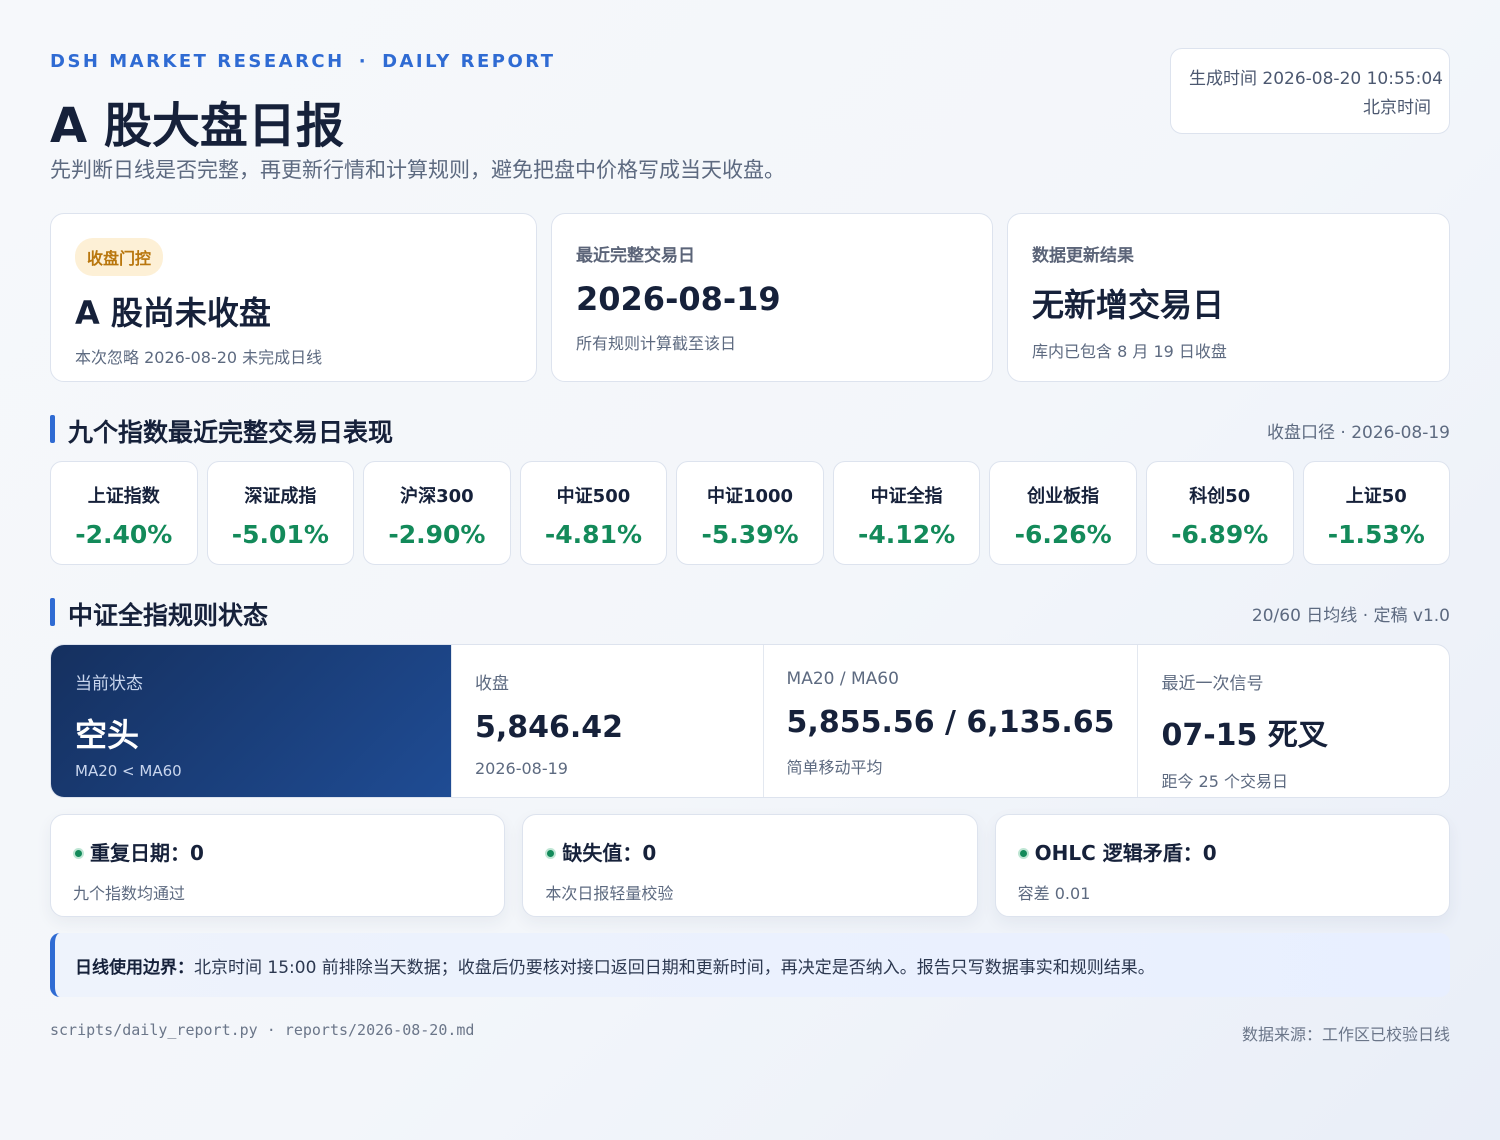 The height and width of the screenshot is (1140, 1500). Describe the element at coordinates (1219, 513) in the screenshot. I see `index-card: 科创50 -6.89%` at that location.